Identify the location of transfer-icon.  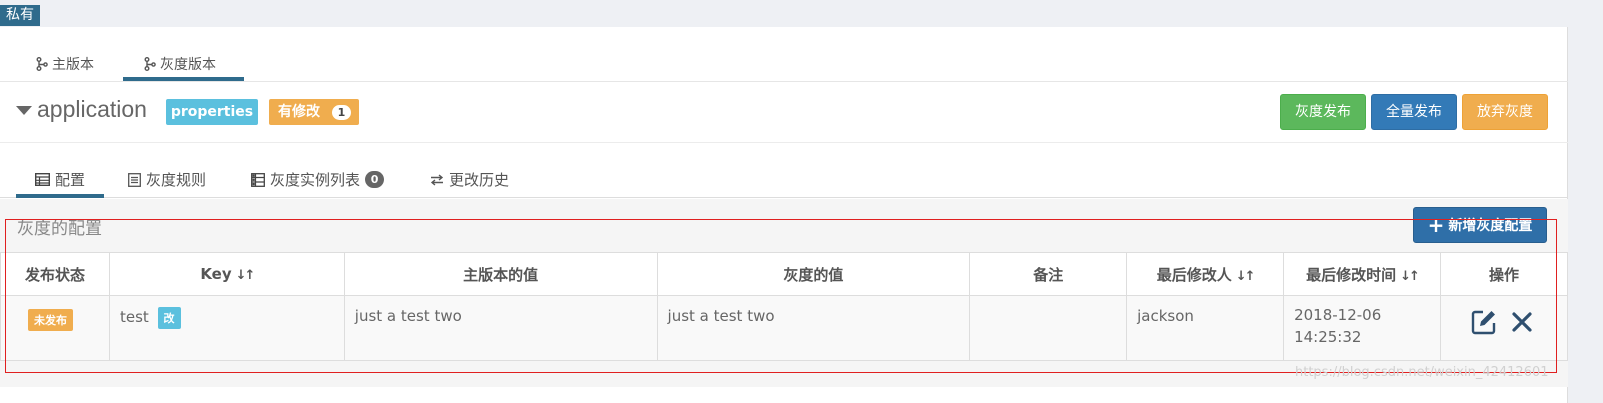
(437, 179).